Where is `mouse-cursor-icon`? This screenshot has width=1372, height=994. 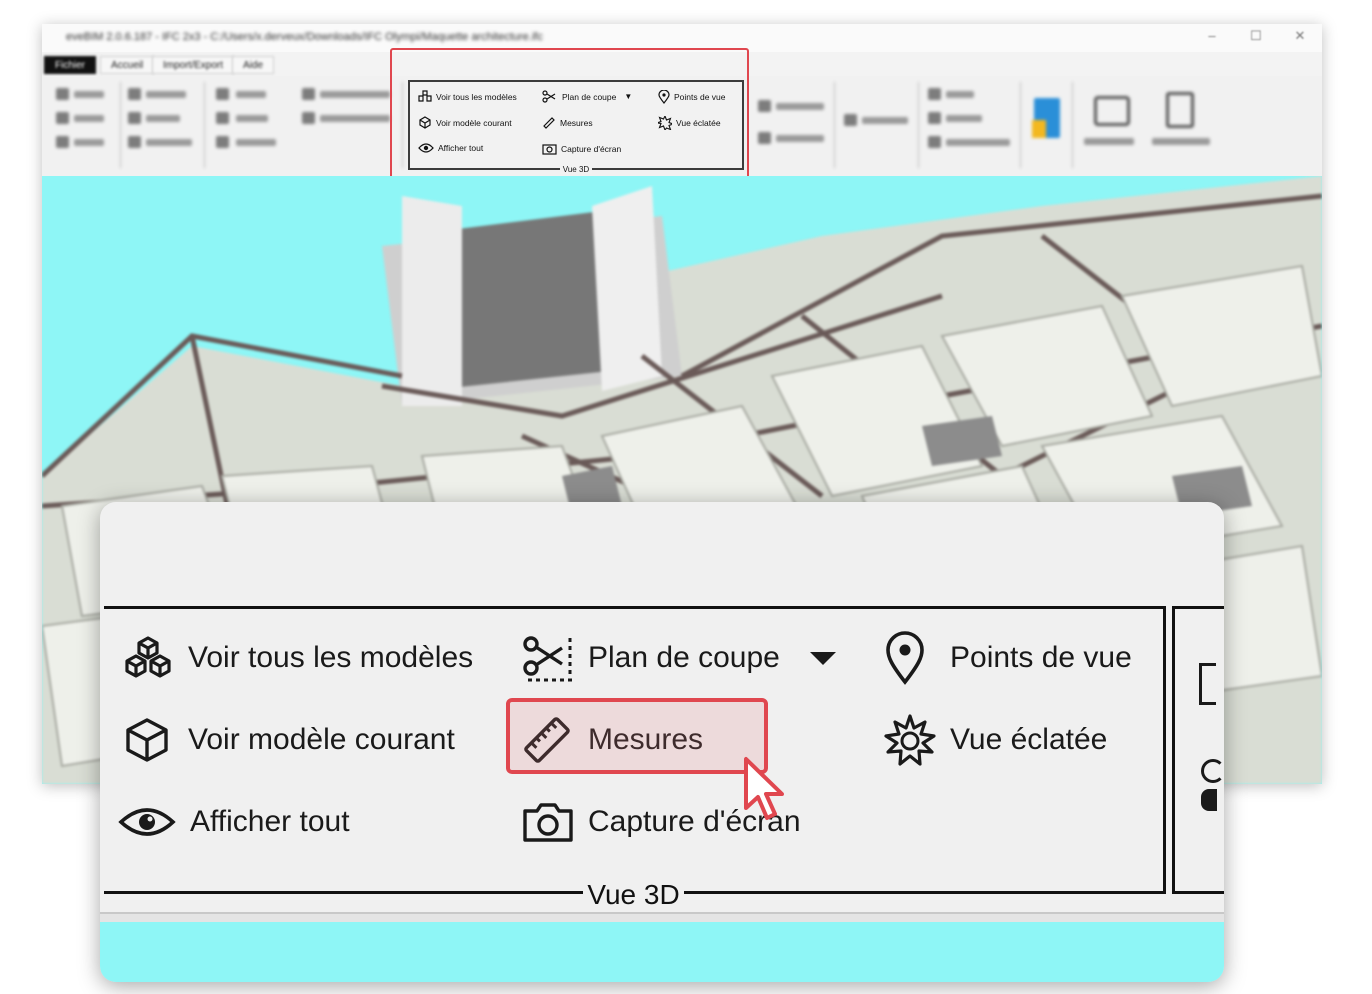 mouse-cursor-icon is located at coordinates (764, 788).